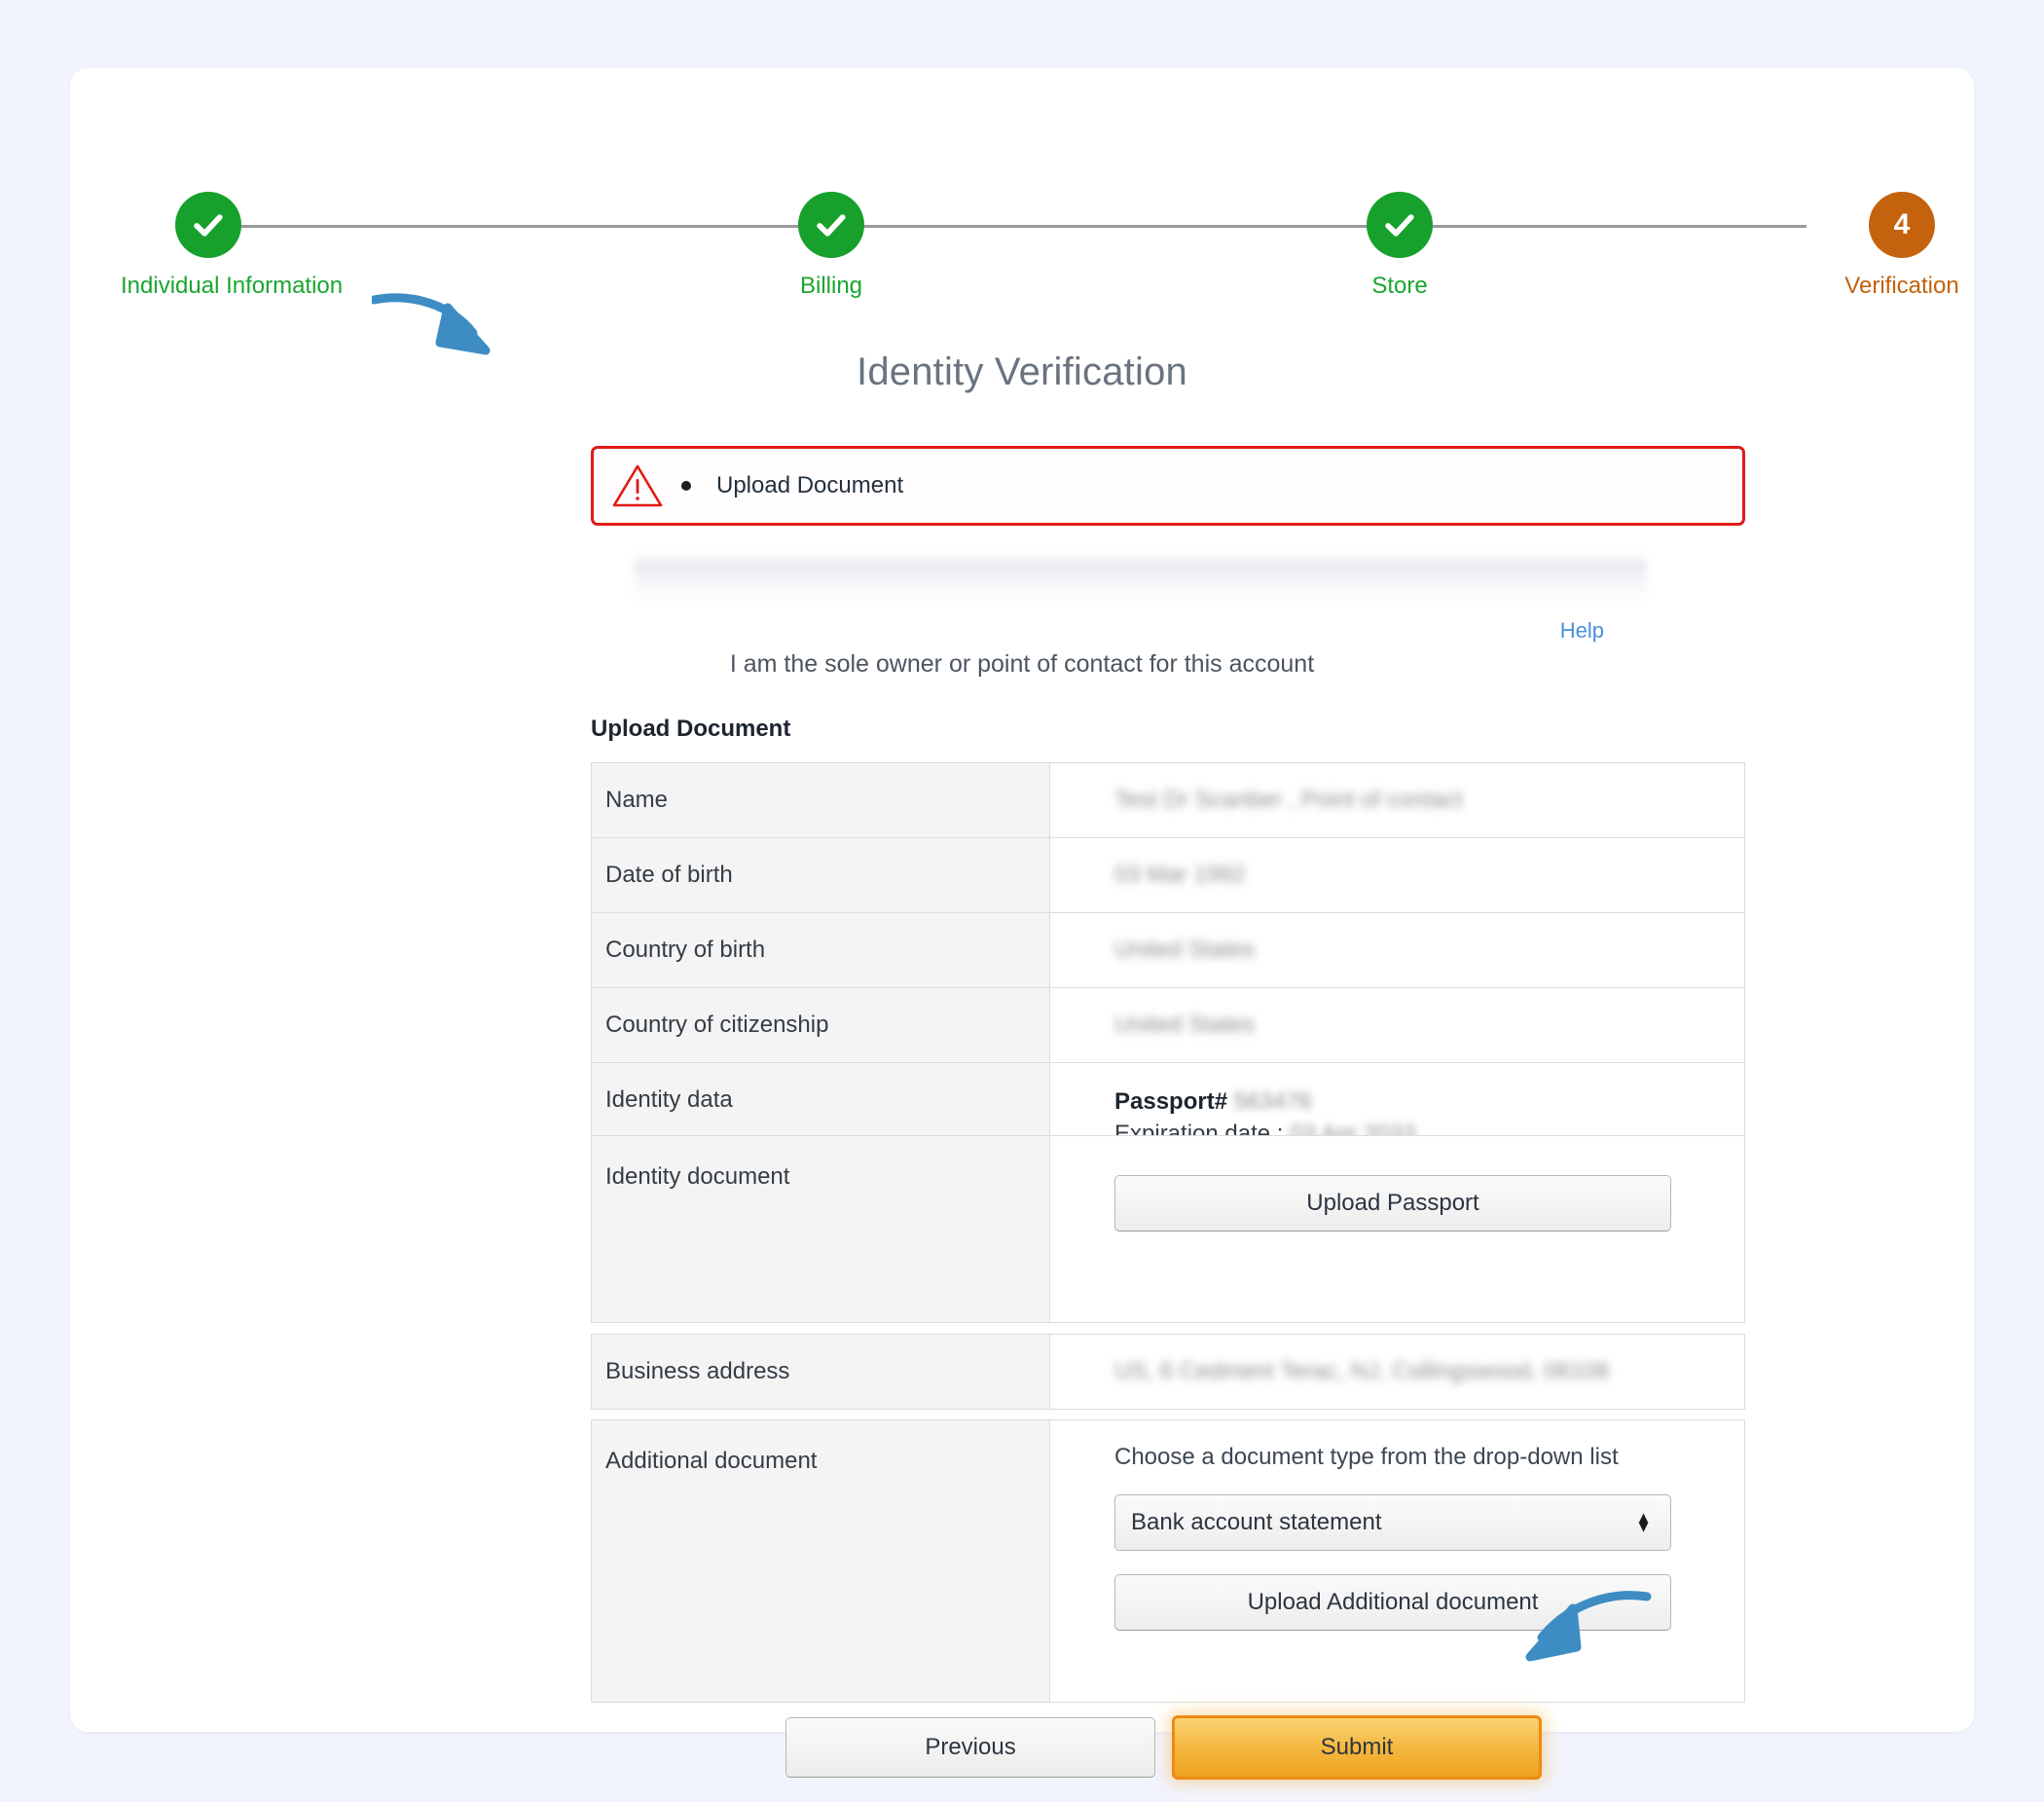  I want to click on stepper-step-store: Store, so click(1400, 246).